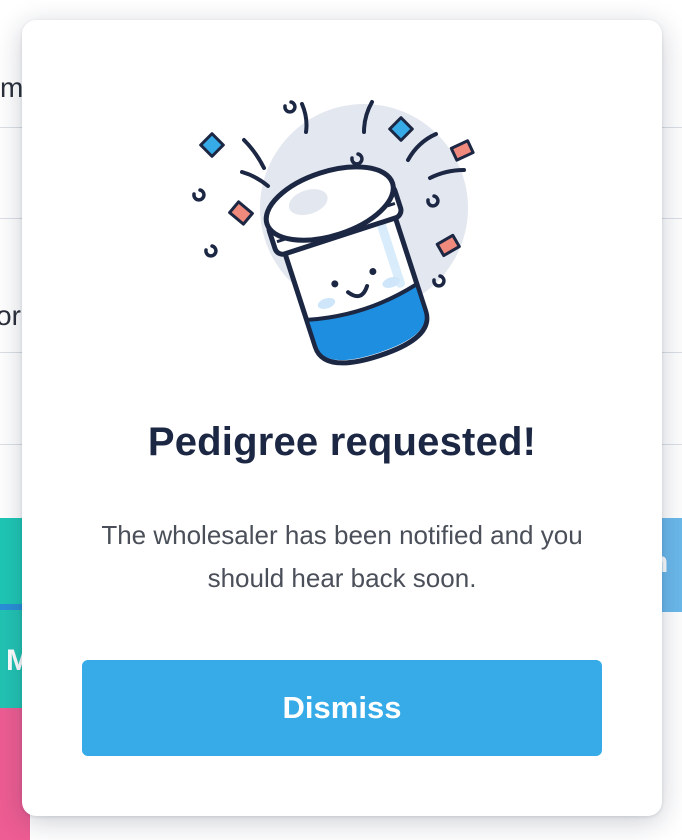 This screenshot has width=682, height=840. What do you see at coordinates (10, 315) in the screenshot?
I see `background-row-text: or` at bounding box center [10, 315].